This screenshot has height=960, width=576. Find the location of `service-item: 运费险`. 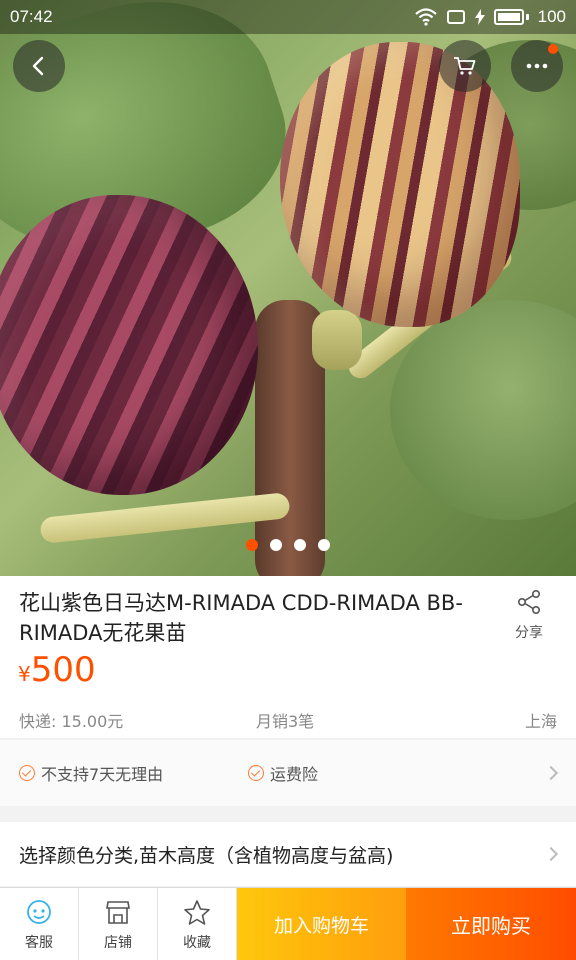

service-item: 运费险 is located at coordinates (283, 773).